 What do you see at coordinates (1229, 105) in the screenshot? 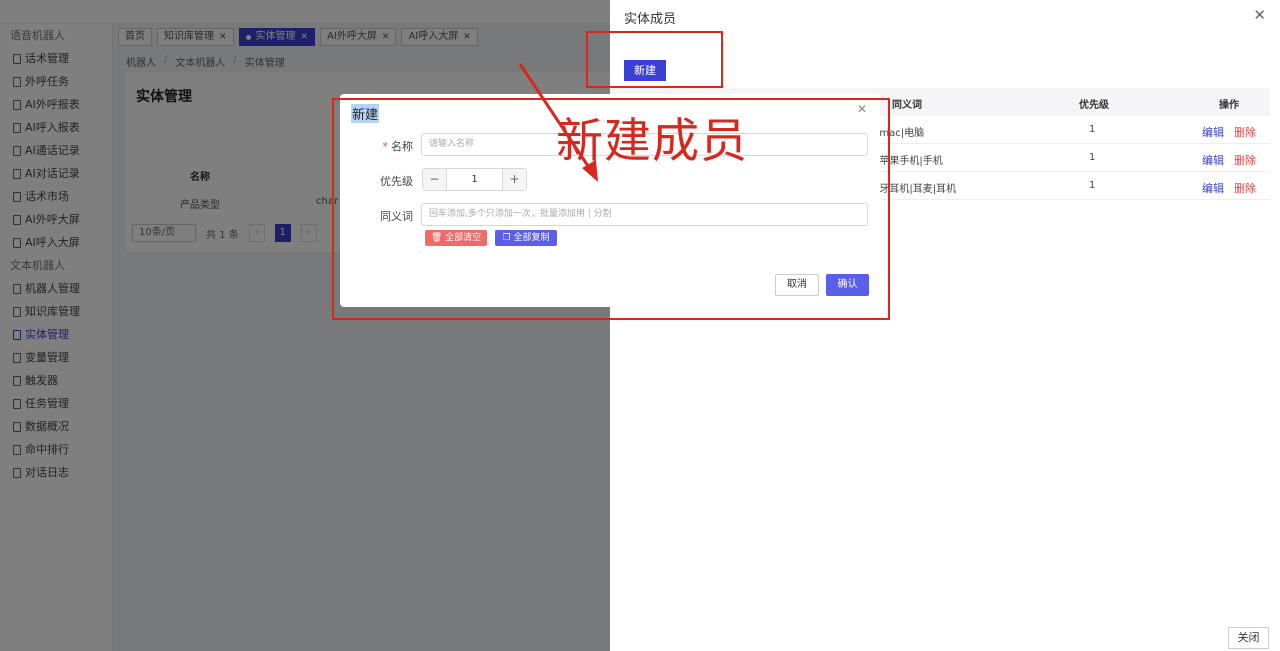
I see `column-header-ops: 操作` at bounding box center [1229, 105].